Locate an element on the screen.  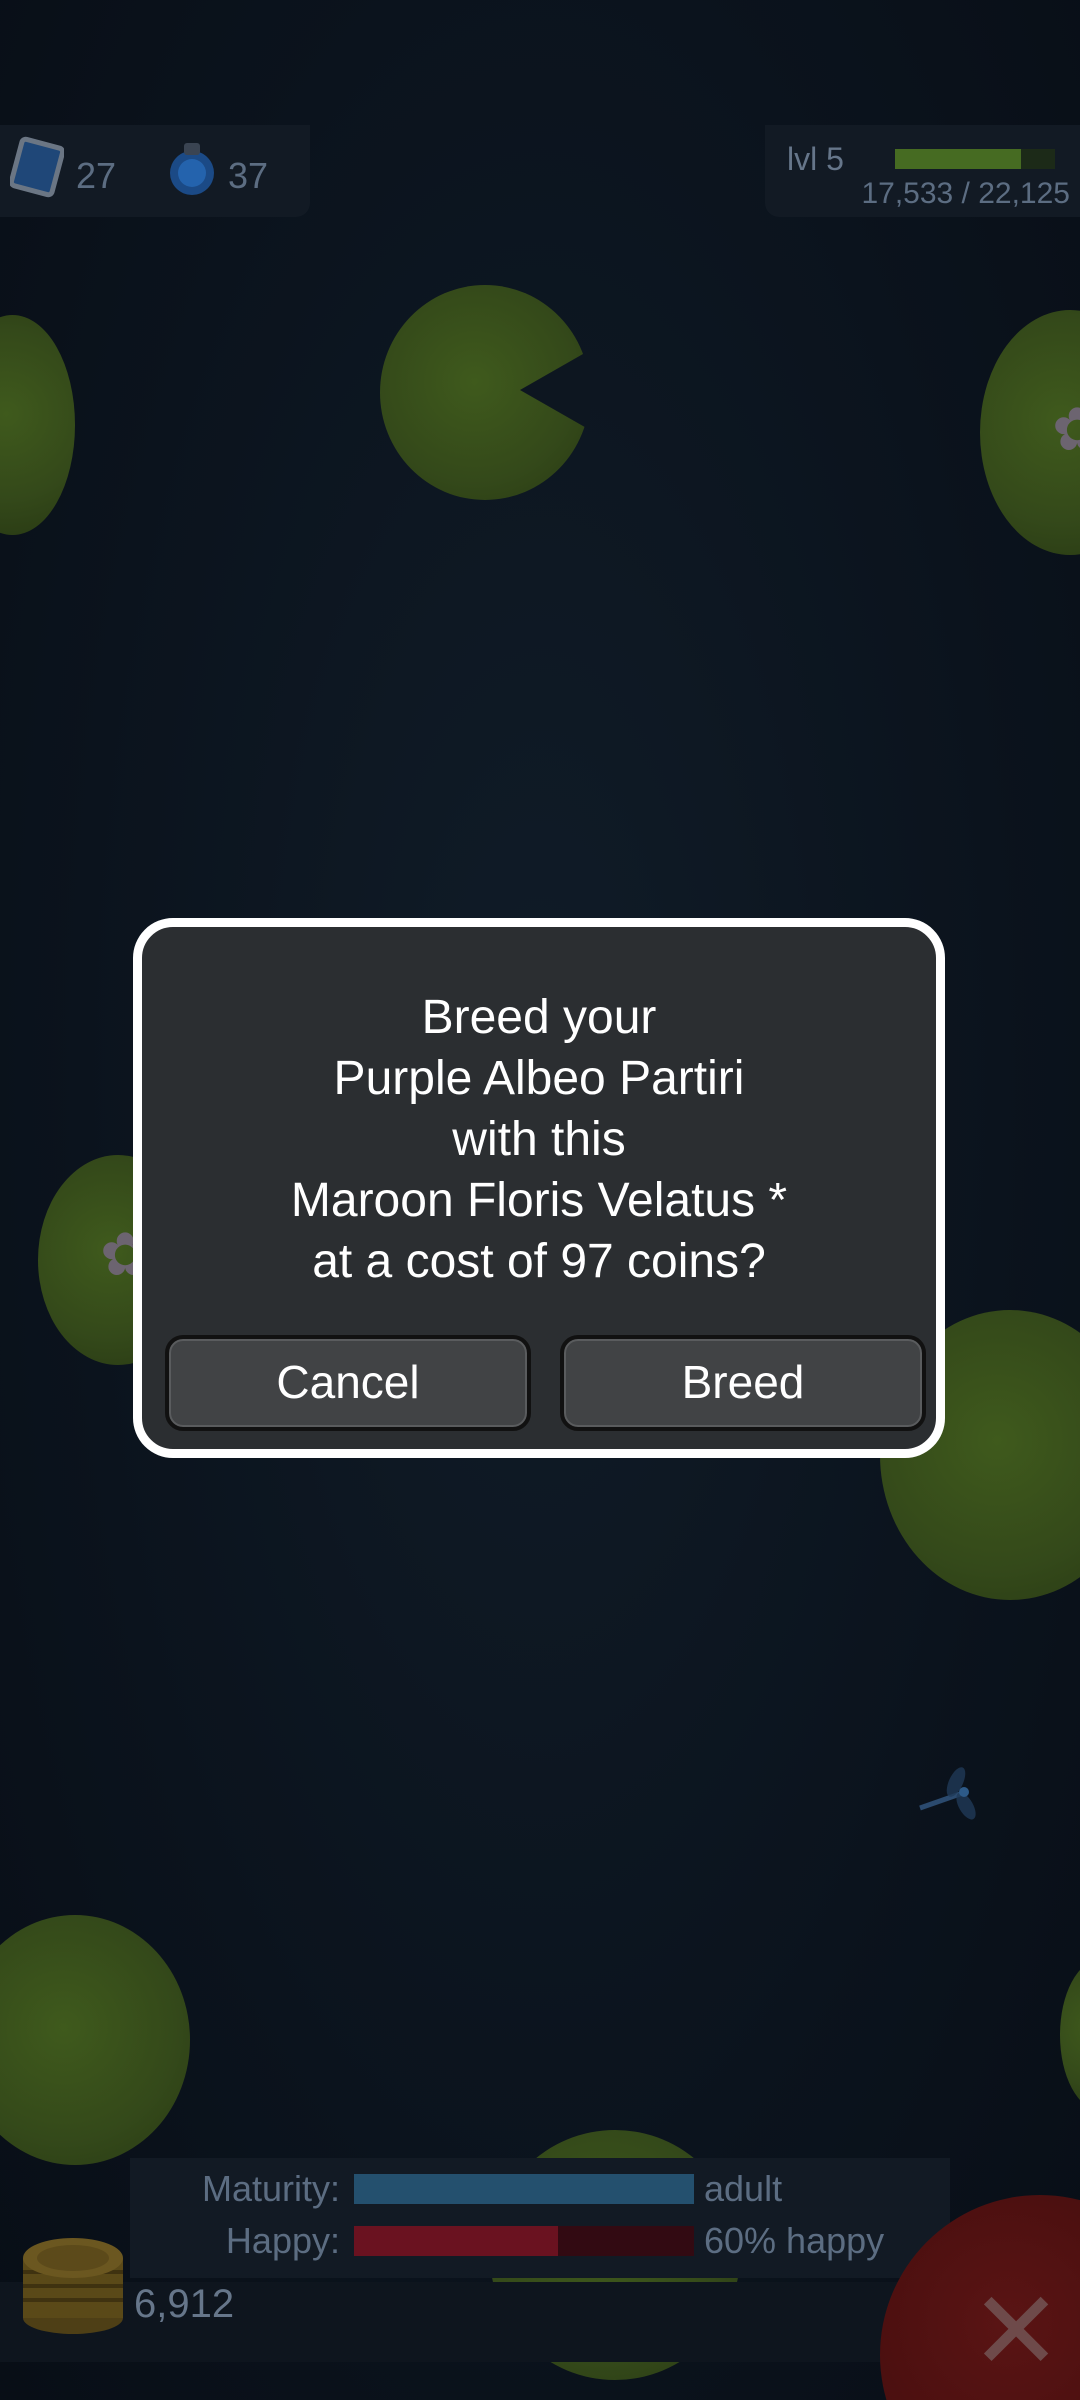
breed-button: Breed is located at coordinates (743, 1383).